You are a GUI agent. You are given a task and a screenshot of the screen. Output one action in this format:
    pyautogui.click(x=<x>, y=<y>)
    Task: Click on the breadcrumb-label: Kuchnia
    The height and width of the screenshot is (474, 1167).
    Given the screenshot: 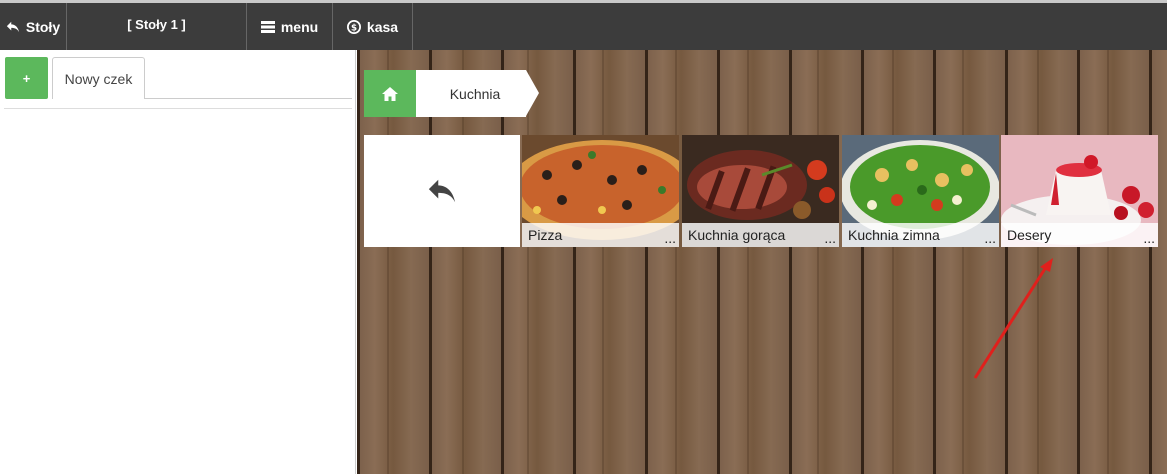 What is the action you would take?
    pyautogui.click(x=475, y=93)
    